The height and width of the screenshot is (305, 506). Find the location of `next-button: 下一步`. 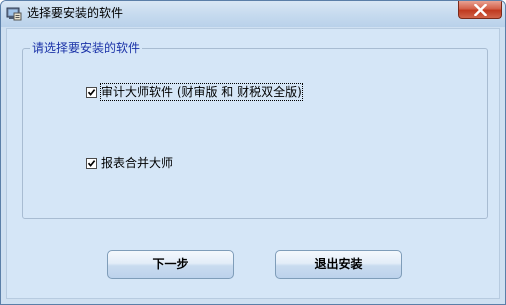

next-button: 下一步 is located at coordinates (170, 264).